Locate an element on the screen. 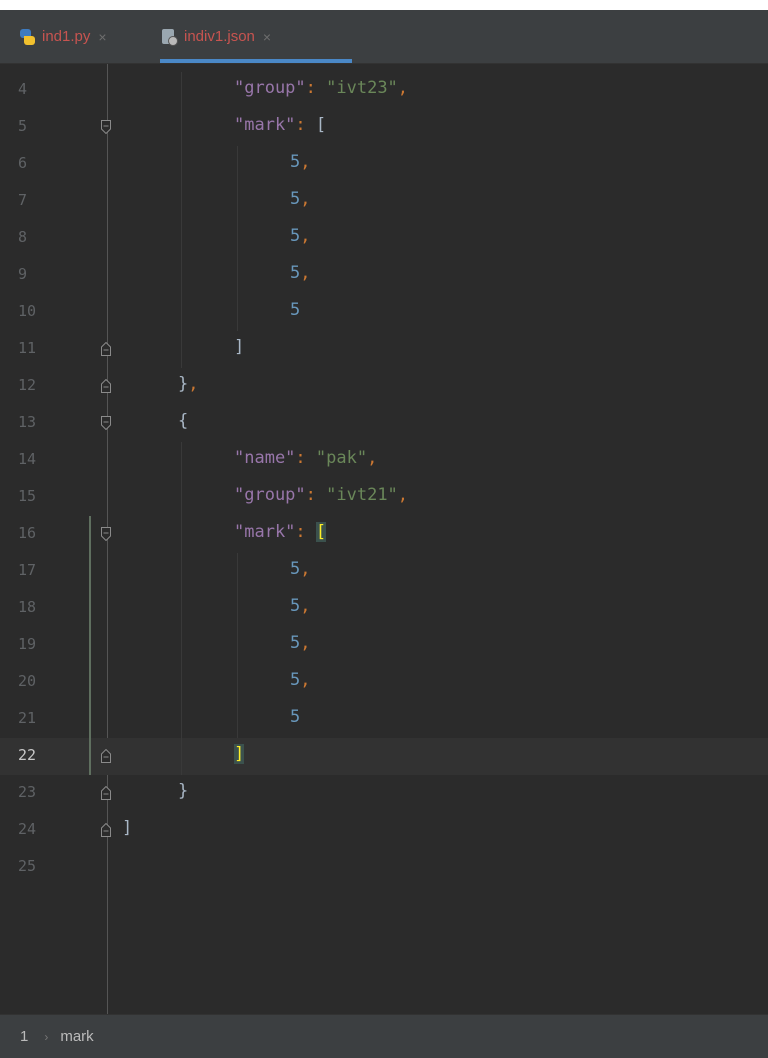 The height and width of the screenshot is (1058, 768). line-number: 12 is located at coordinates (27, 385).